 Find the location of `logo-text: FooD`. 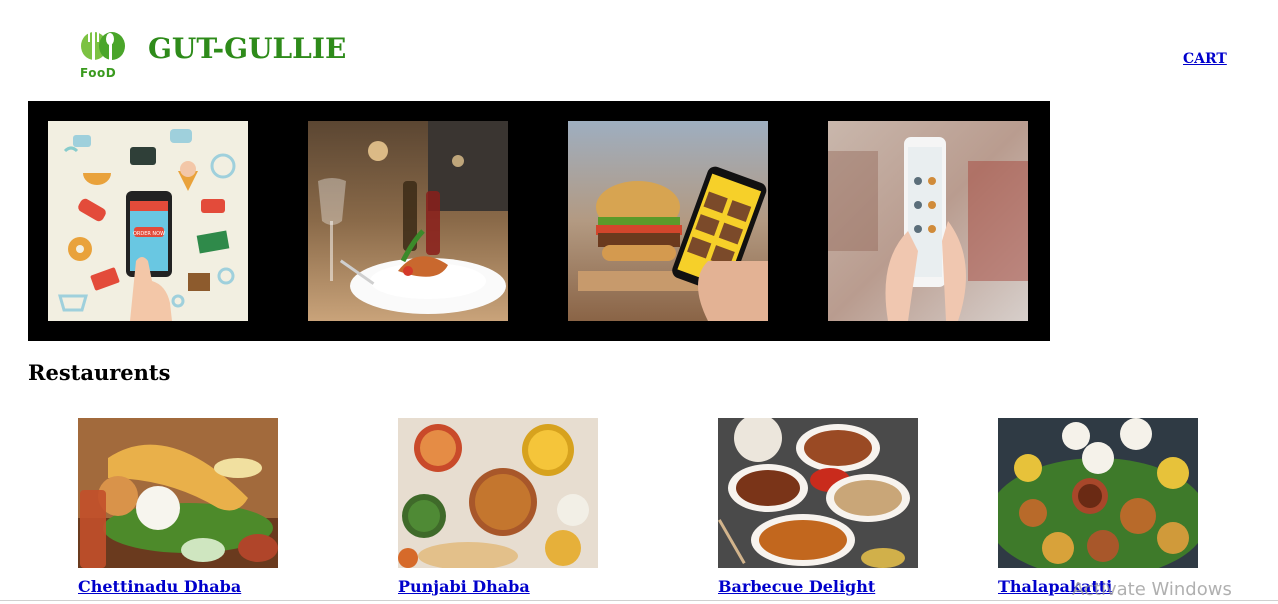

logo-text: FooD is located at coordinates (98, 73).